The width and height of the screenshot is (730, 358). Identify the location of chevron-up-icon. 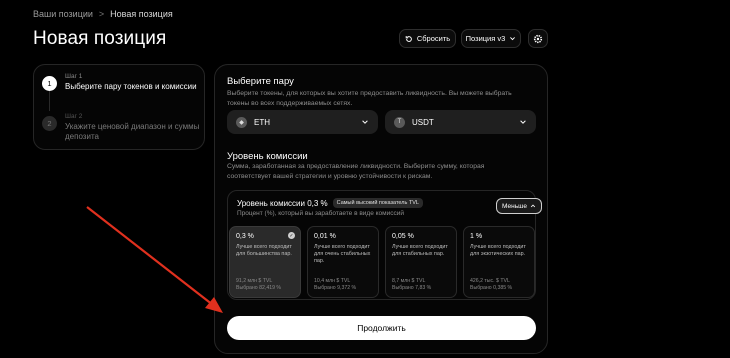
(533, 206).